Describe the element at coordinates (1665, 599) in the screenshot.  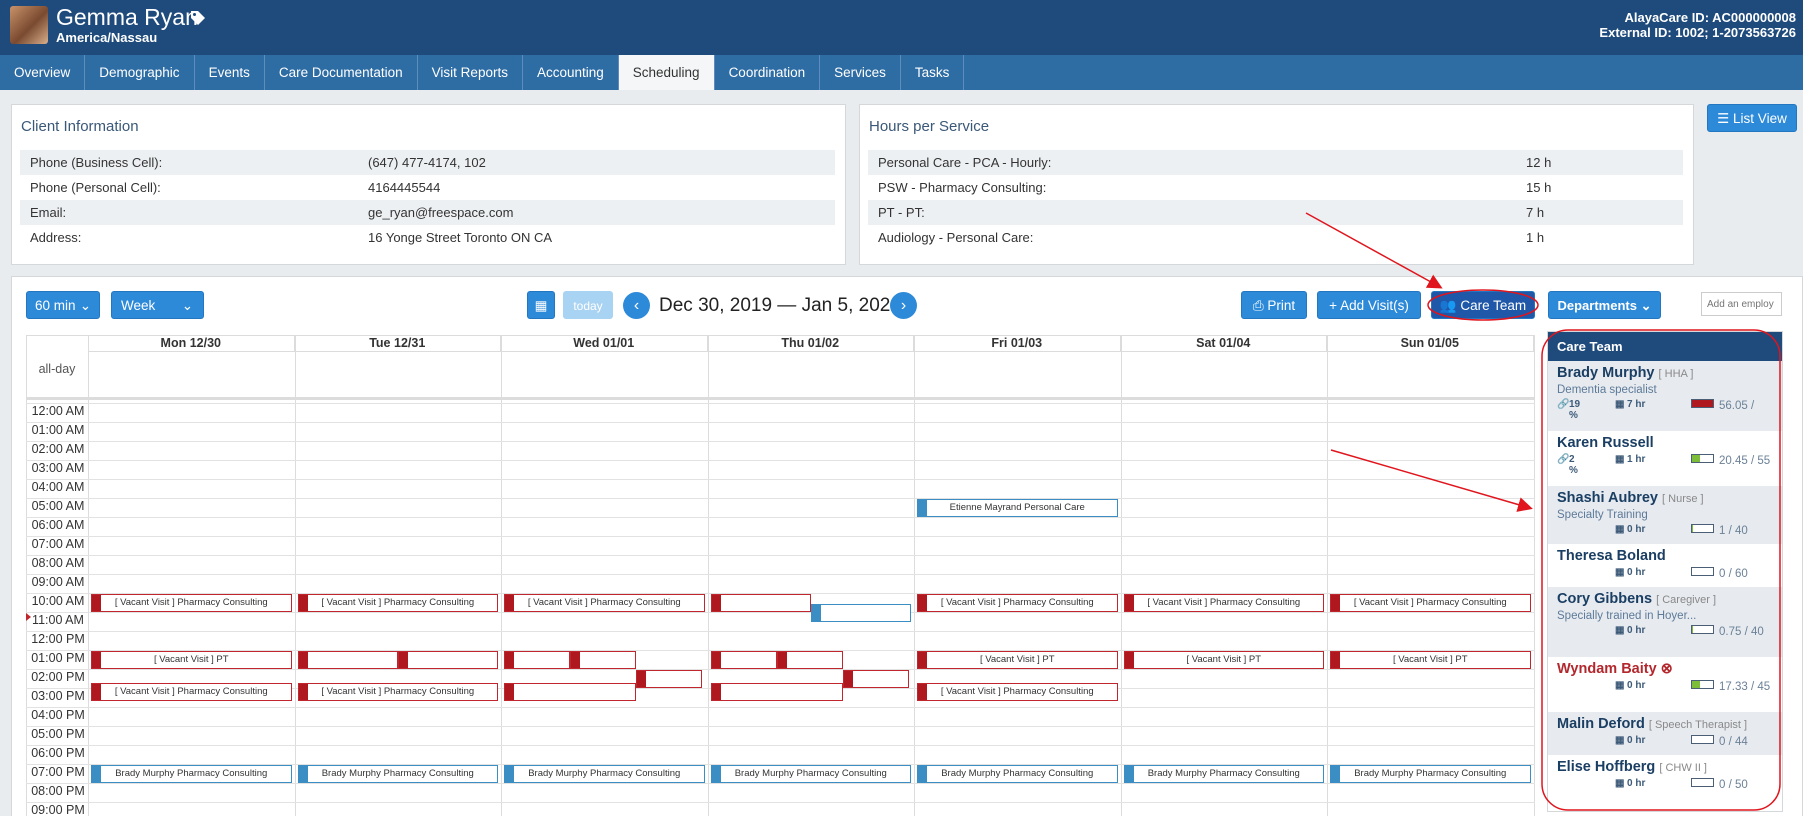
I see `member-name: Cory Gibbens [ Caregiver ]` at that location.